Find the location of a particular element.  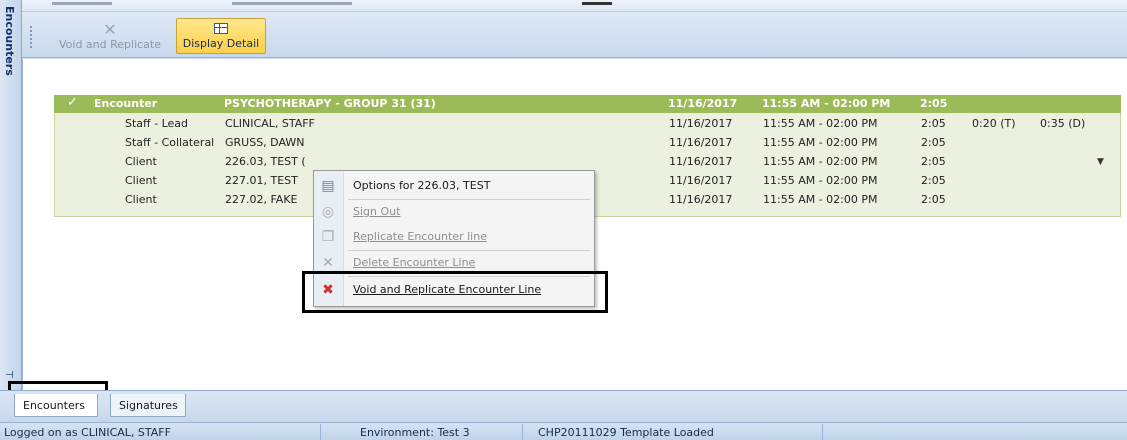

tab-encounters: Encounters is located at coordinates (56, 405).